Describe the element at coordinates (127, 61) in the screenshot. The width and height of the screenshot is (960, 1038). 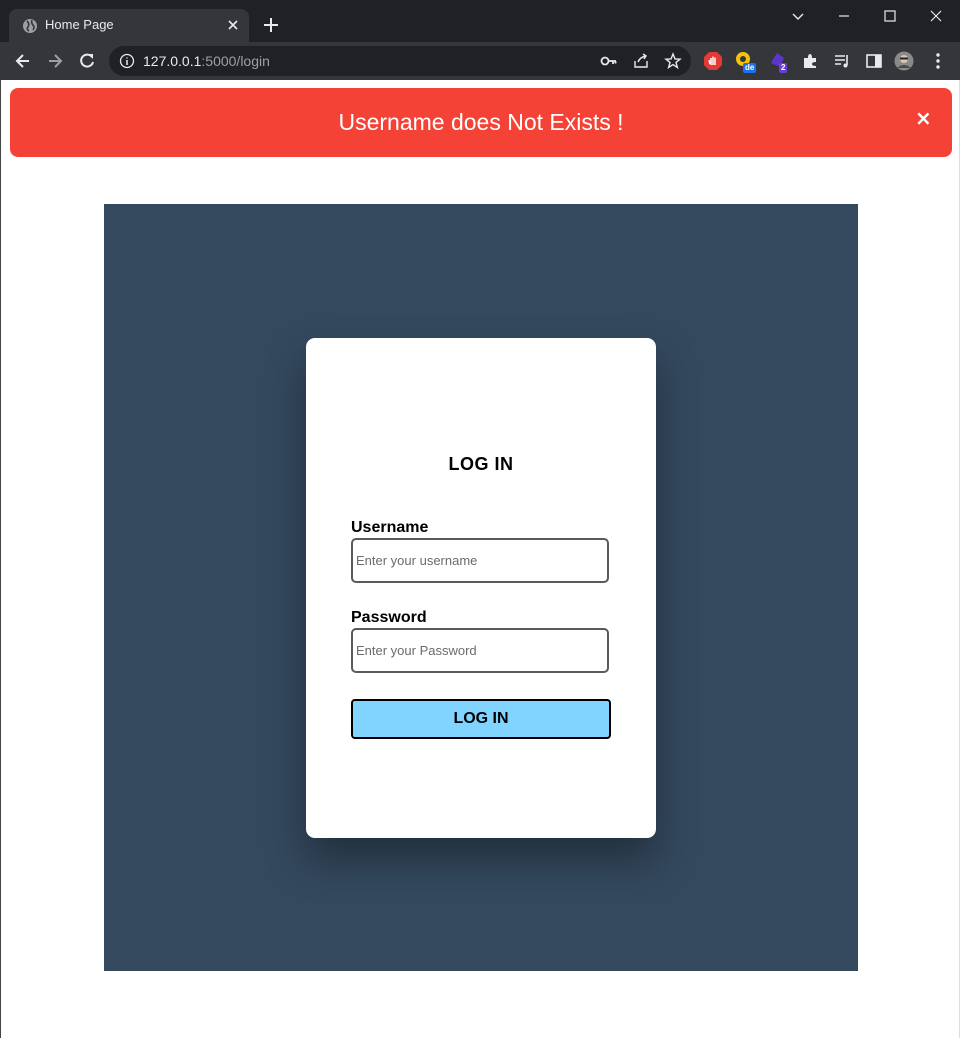
I see `site-info-icon` at that location.